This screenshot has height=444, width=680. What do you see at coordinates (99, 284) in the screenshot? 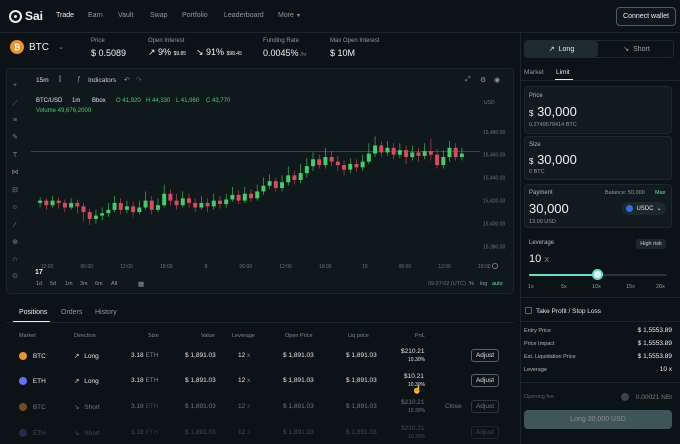
I see `range-6m: 6m` at bounding box center [99, 284].